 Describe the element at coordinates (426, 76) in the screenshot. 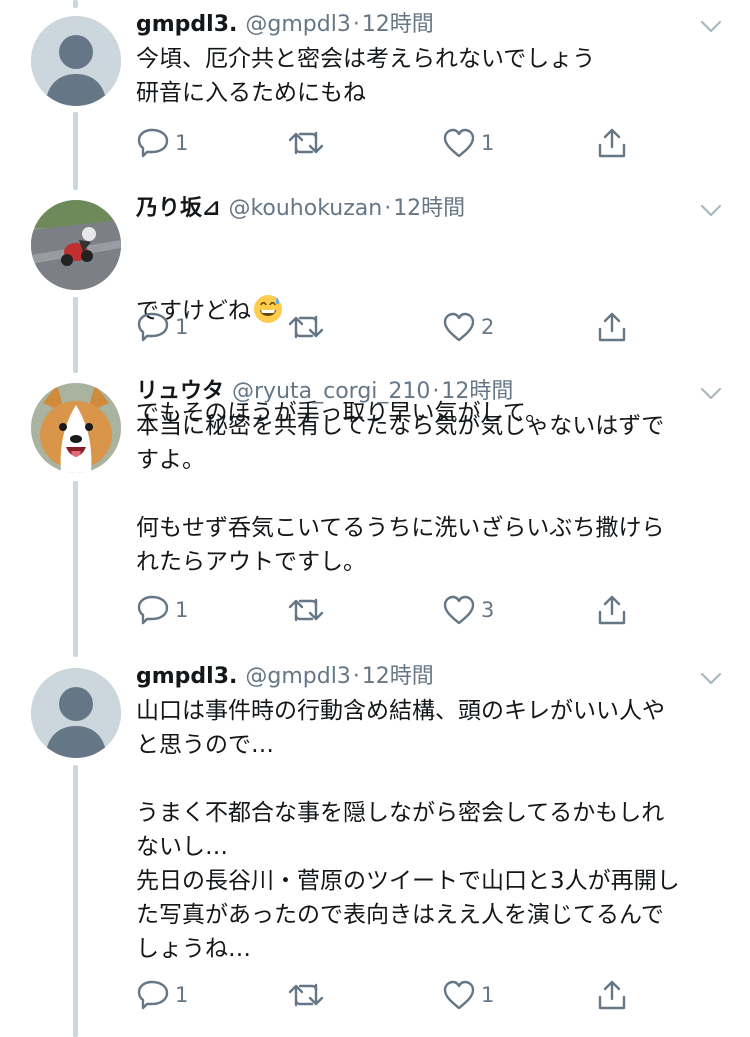

I see `tweet-text: 今頃、厄介共と密会は考えられないでしょう 研音に入るためにもね` at that location.